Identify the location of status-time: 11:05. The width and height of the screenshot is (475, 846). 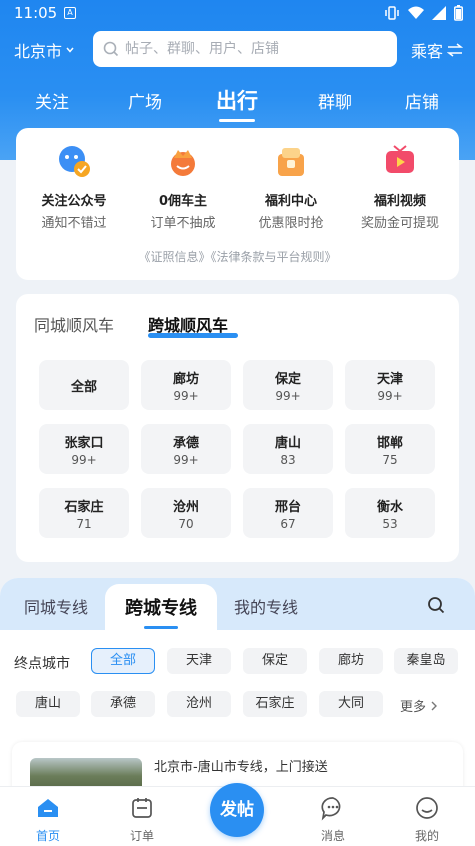
(36, 13).